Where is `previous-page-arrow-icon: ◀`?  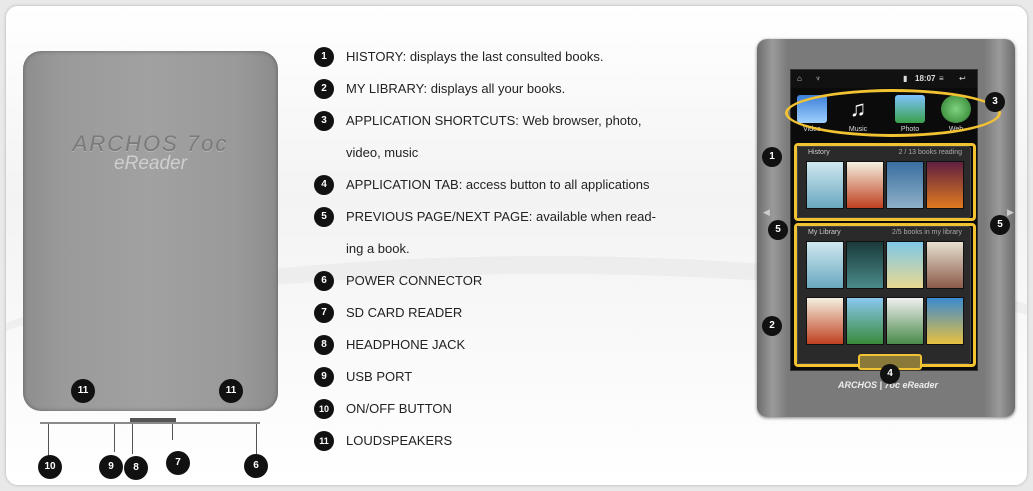 previous-page-arrow-icon: ◀ is located at coordinates (766, 212).